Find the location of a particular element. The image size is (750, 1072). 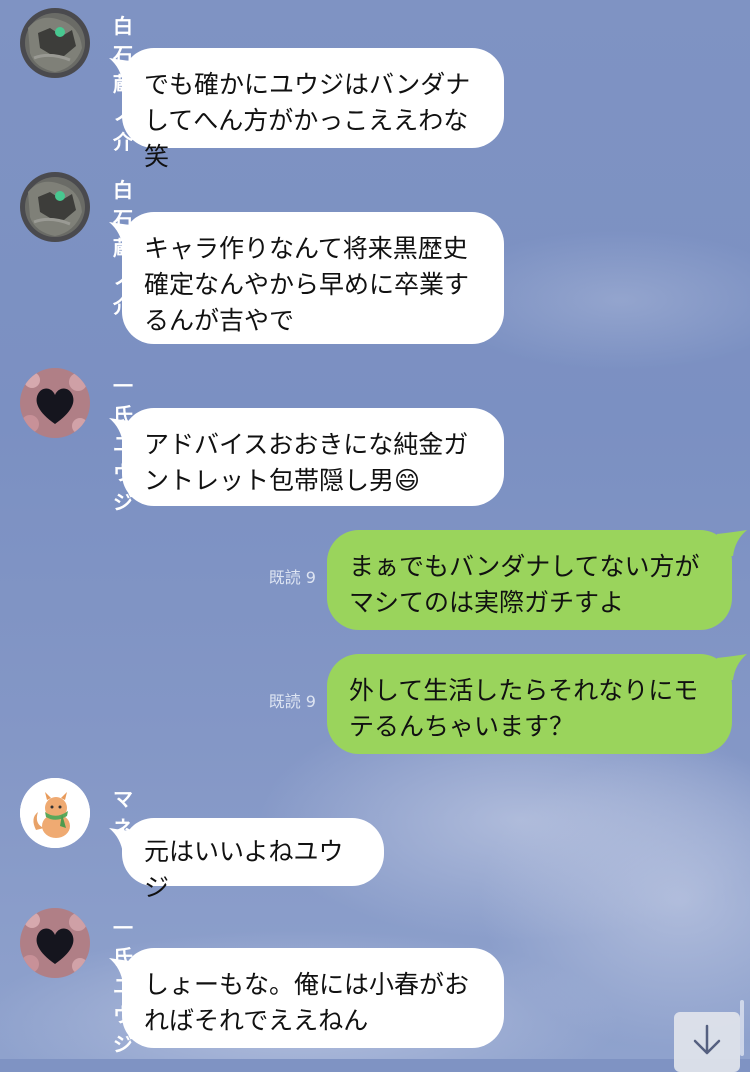

grin-emoji: 😄 is located at coordinates (407, 480).